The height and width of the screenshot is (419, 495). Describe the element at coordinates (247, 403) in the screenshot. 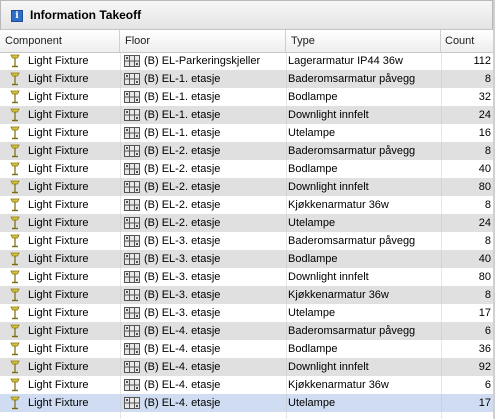

I see `table-row: Light Fixture (B) EL-4. etasje Utelampe 17` at that location.